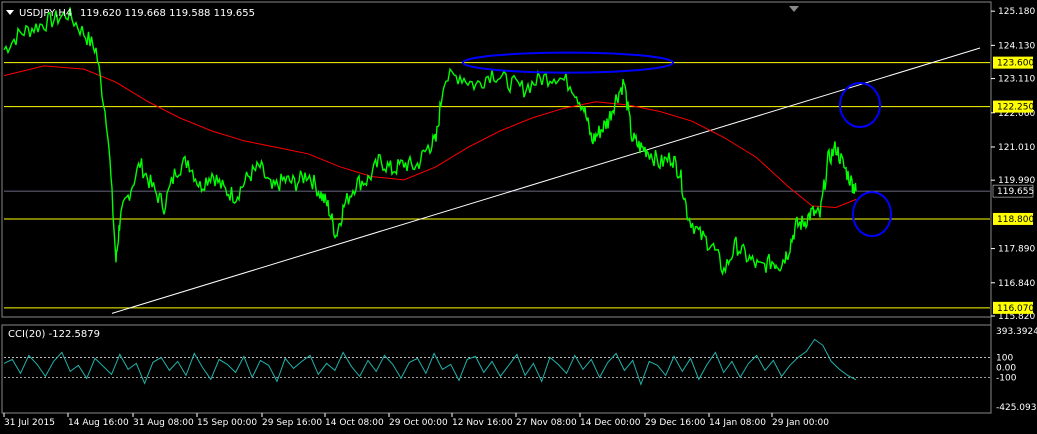 The width and height of the screenshot is (1037, 434). I want to click on price-level-badge-label: 116.070, so click(1015, 309).